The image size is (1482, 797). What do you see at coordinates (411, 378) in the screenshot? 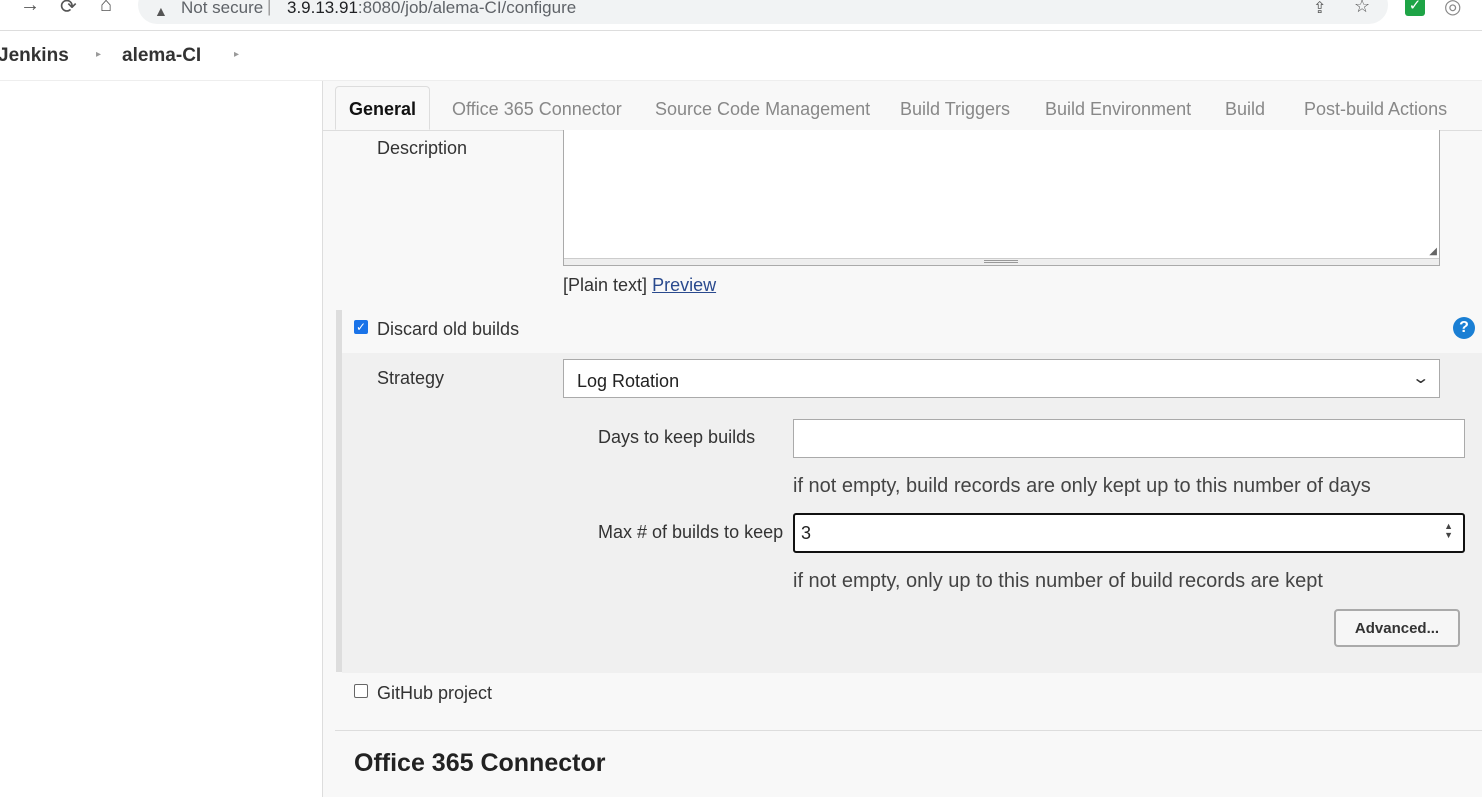
I see `strategy-label: Strategy` at bounding box center [411, 378].